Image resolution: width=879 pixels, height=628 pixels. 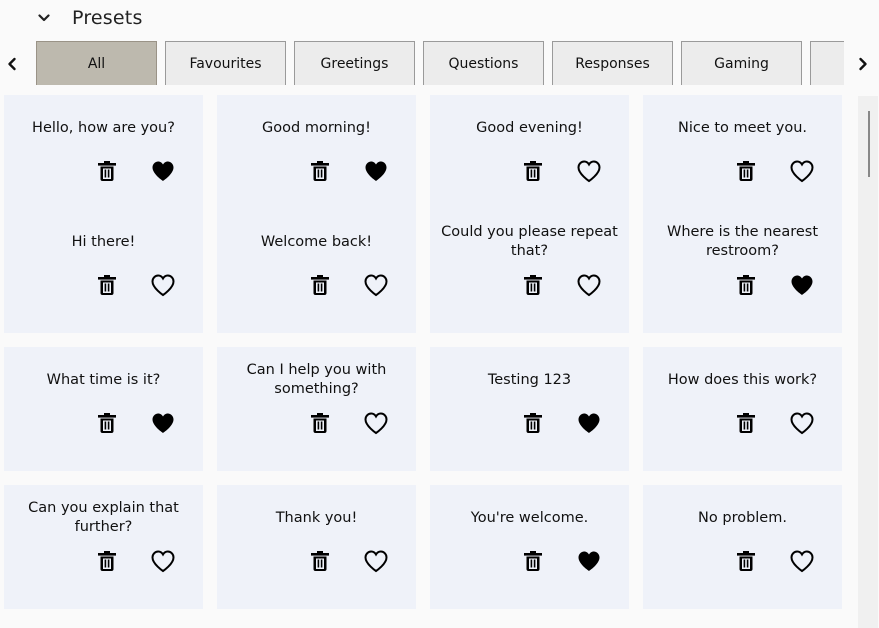 I want to click on tab-greetings: Greetings, so click(x=354, y=63).